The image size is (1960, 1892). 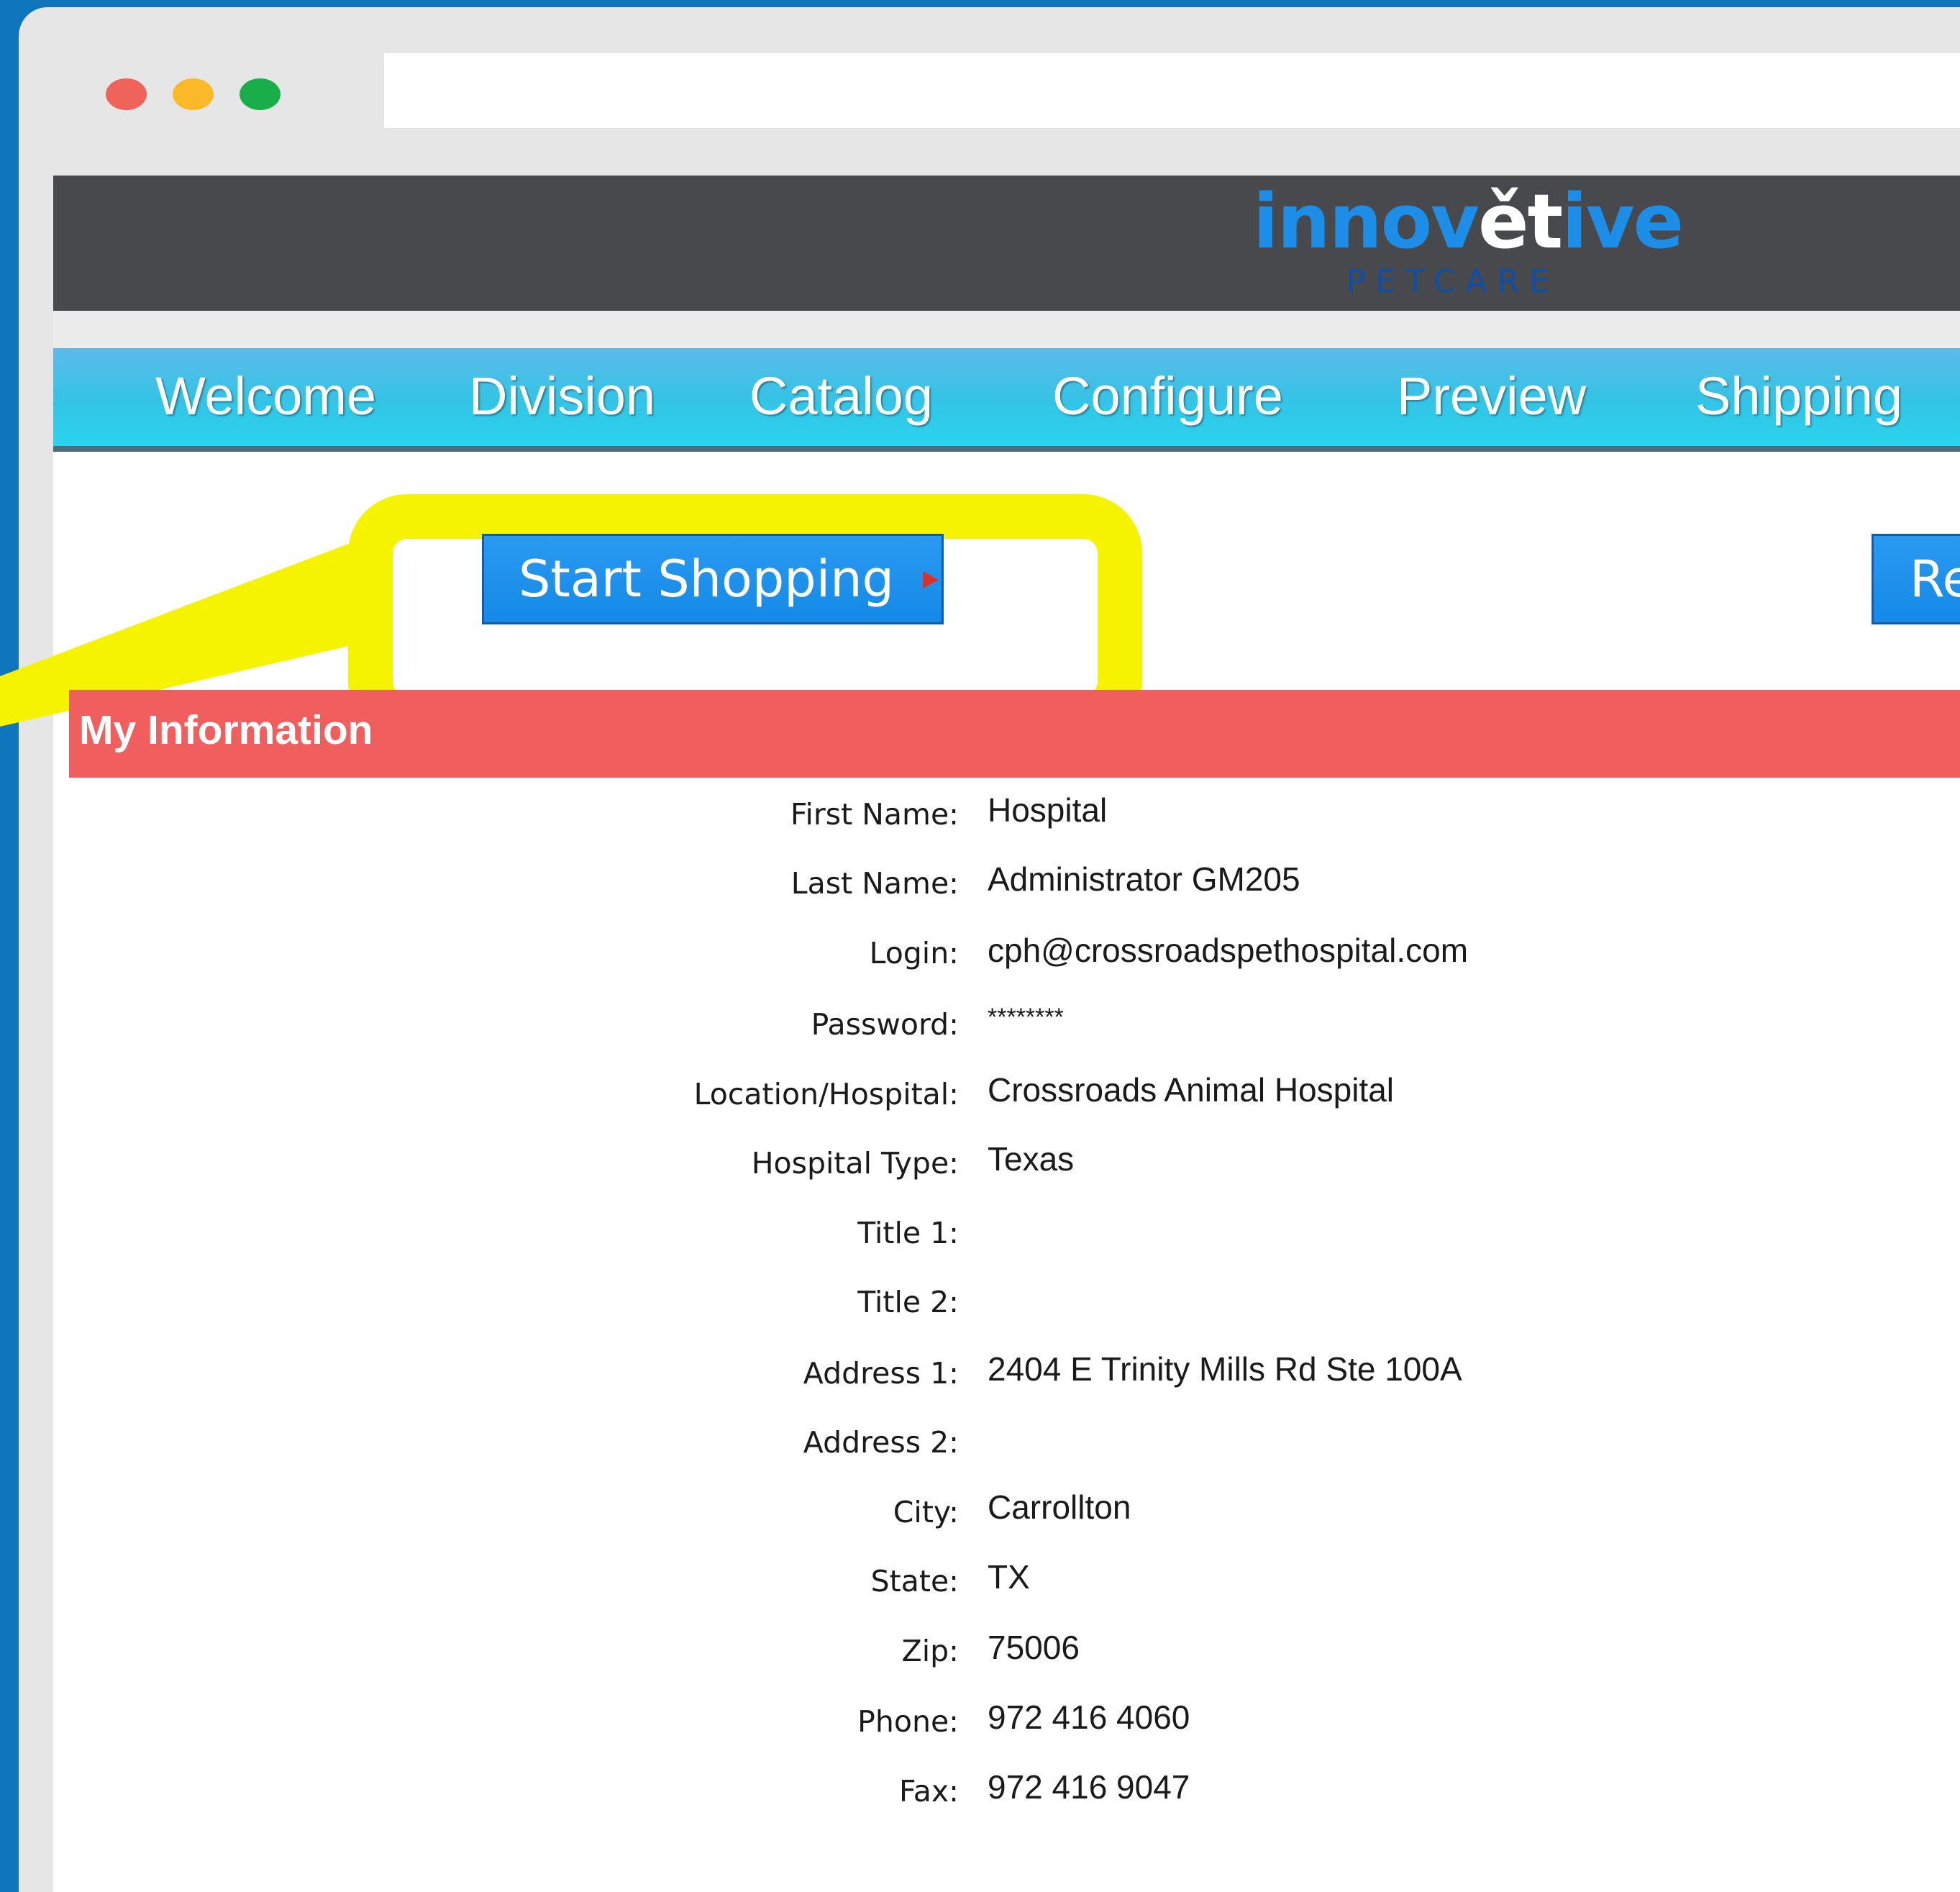 I want to click on value-fax: 972 416 9047, so click(x=1089, y=1787).